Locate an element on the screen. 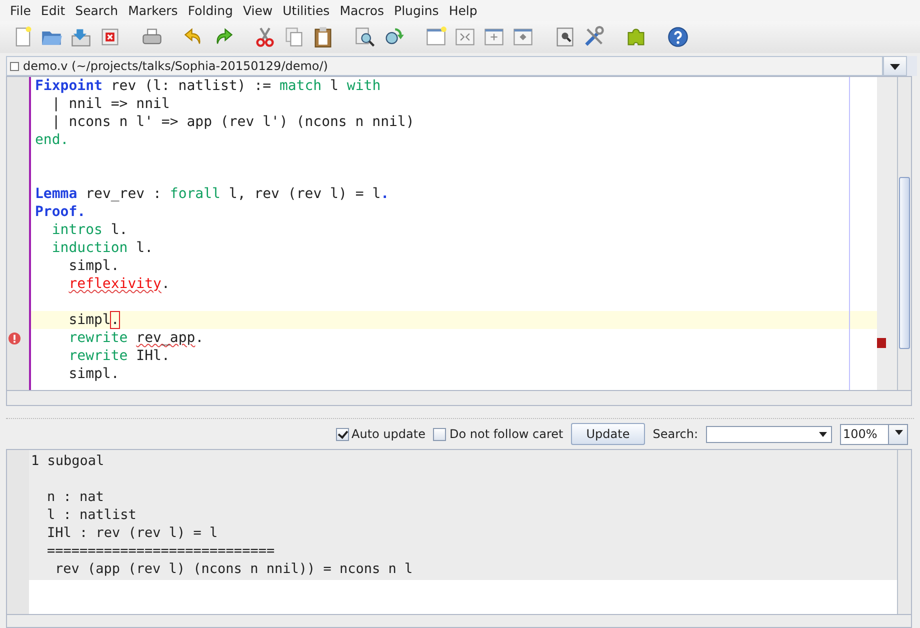 The width and height of the screenshot is (920, 628). code-text: | ncons n l' => app (rev l') (ncons n nnil) is located at coordinates (233, 122).